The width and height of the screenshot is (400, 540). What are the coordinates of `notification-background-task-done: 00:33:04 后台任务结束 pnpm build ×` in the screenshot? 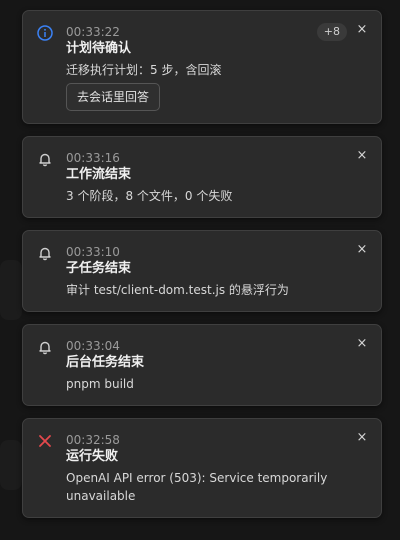 It's located at (202, 365).